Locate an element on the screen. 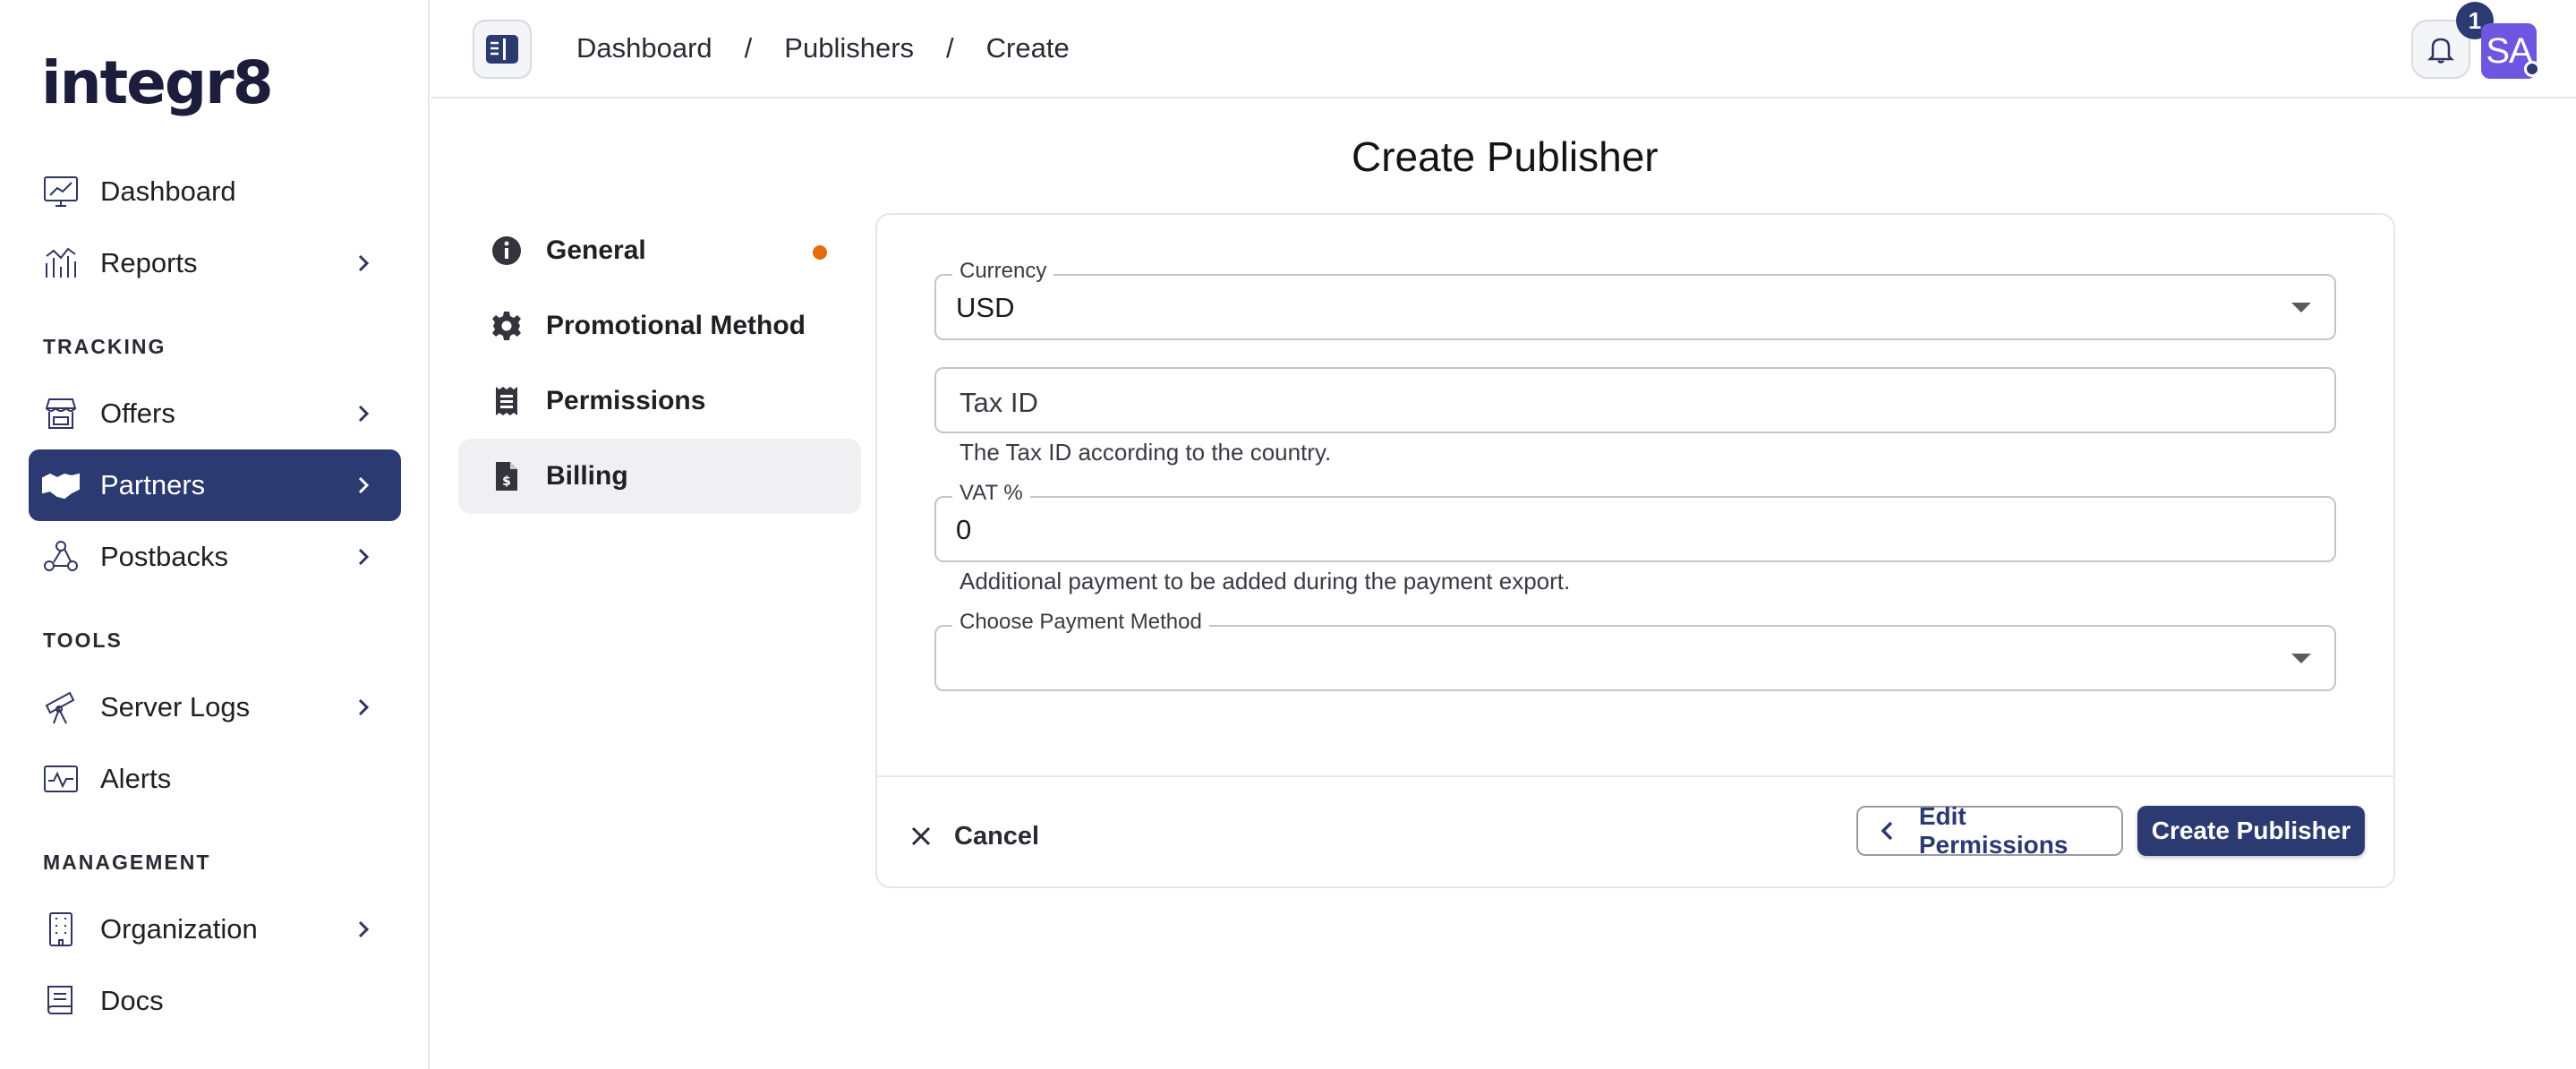  sidebar-toggle-icon is located at coordinates (502, 49).